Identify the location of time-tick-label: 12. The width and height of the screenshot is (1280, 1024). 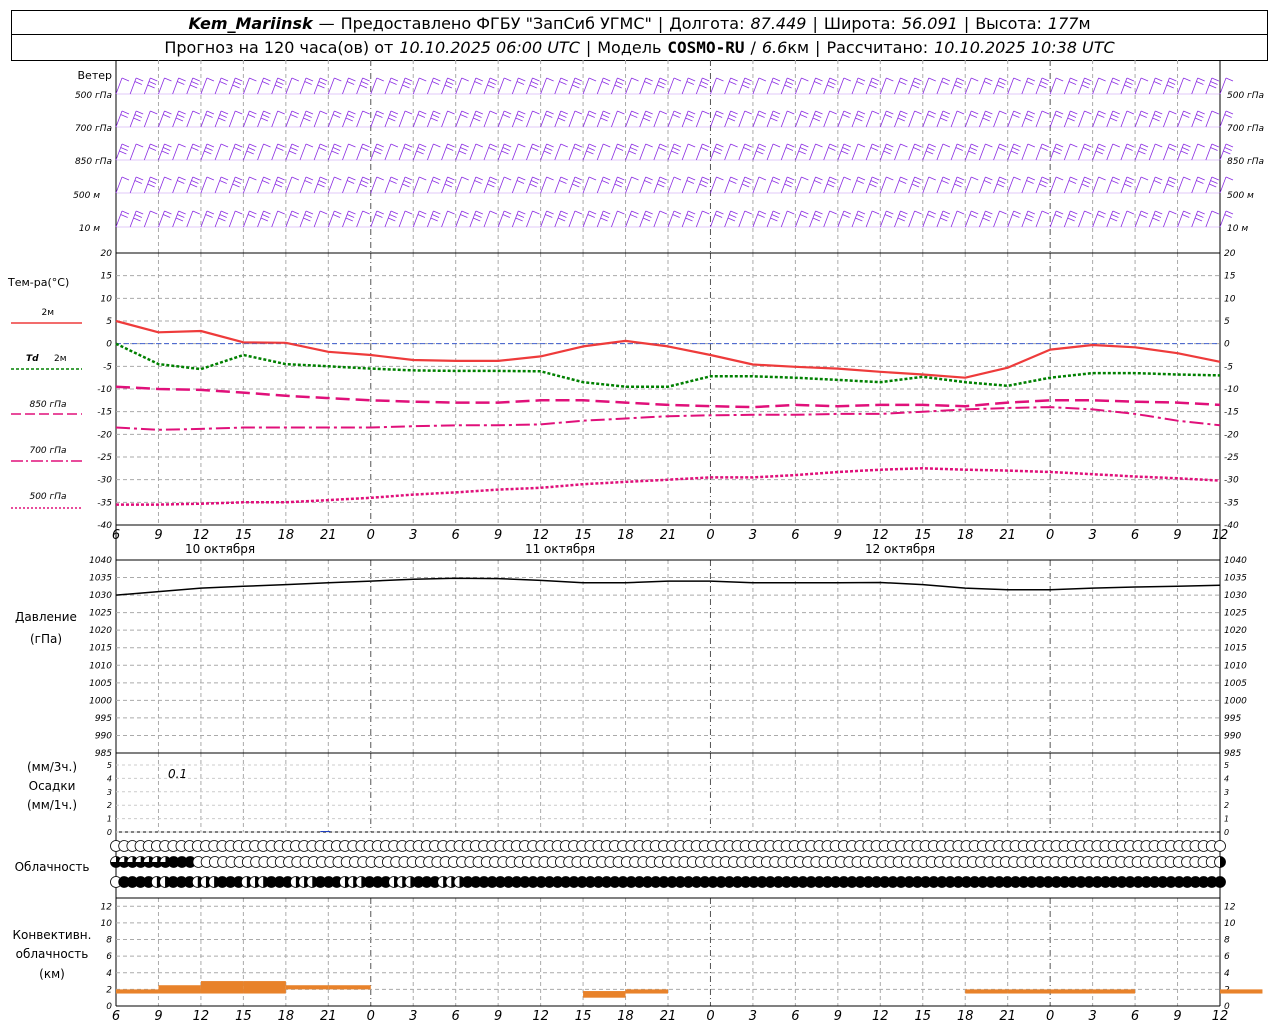
(201, 535).